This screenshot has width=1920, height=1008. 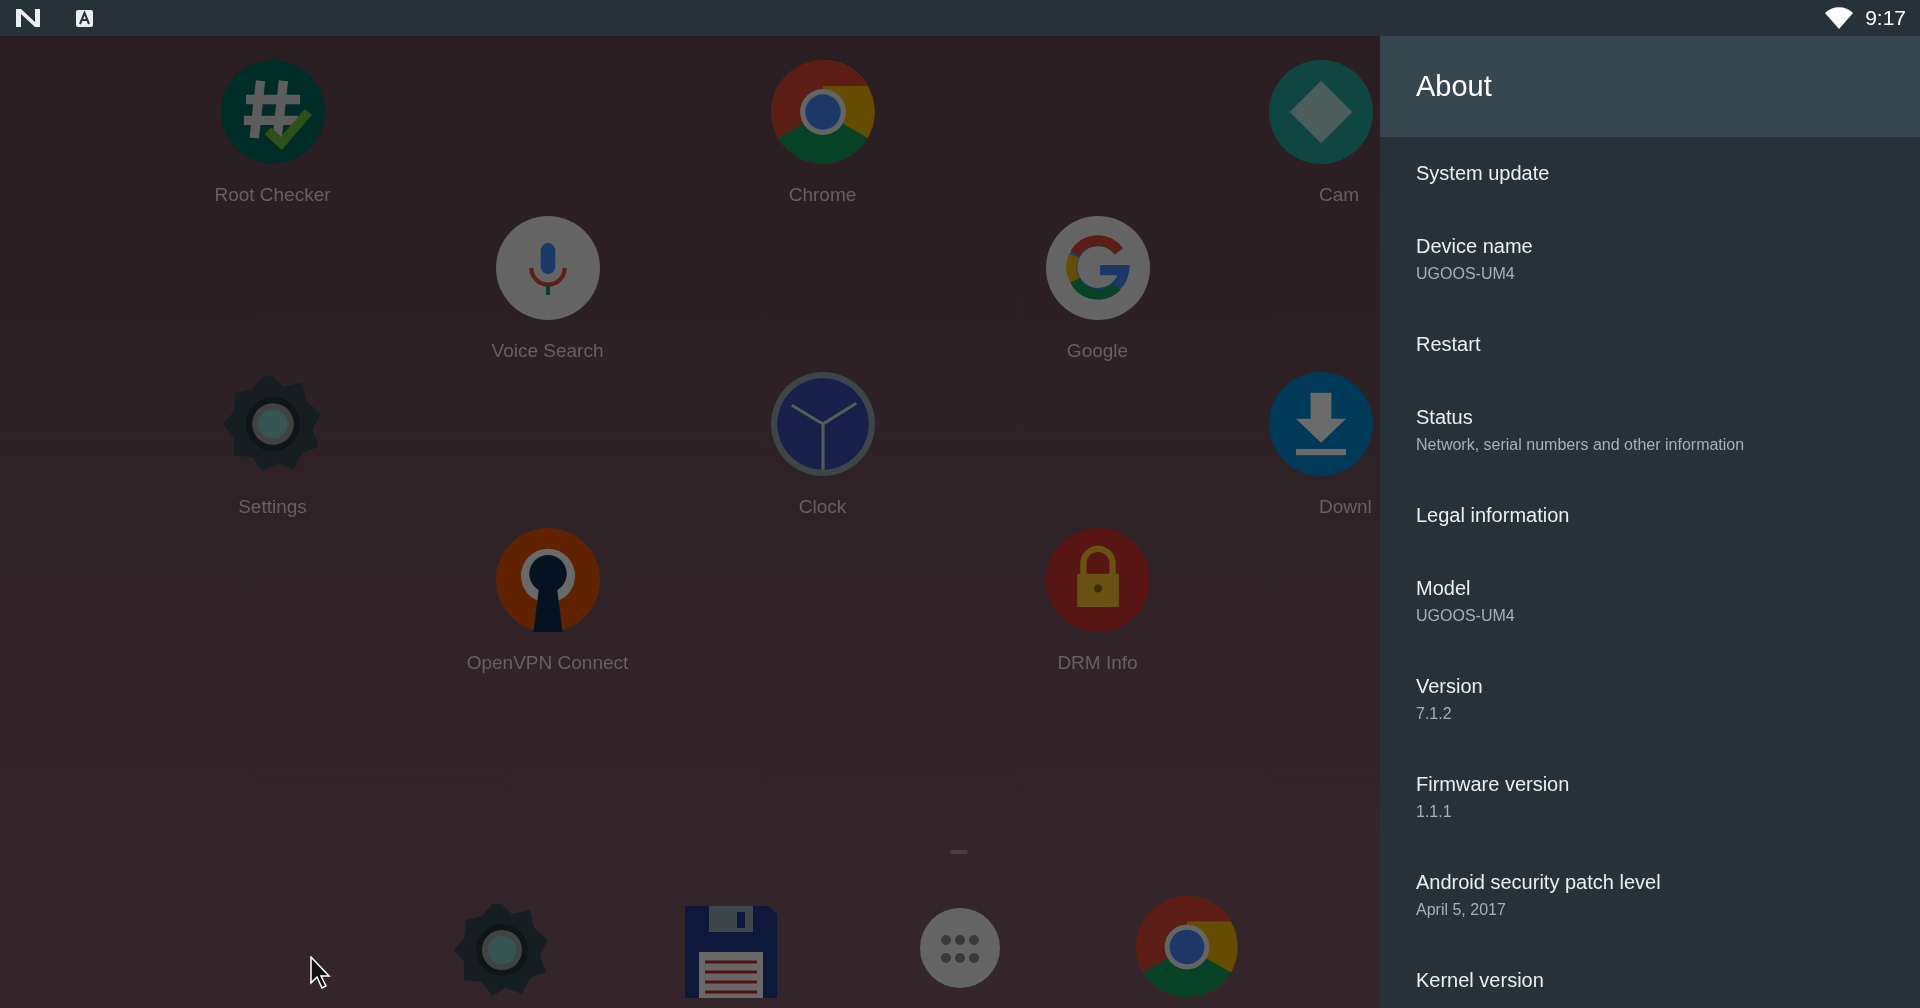 What do you see at coordinates (547, 268) in the screenshot?
I see `microphone-icon` at bounding box center [547, 268].